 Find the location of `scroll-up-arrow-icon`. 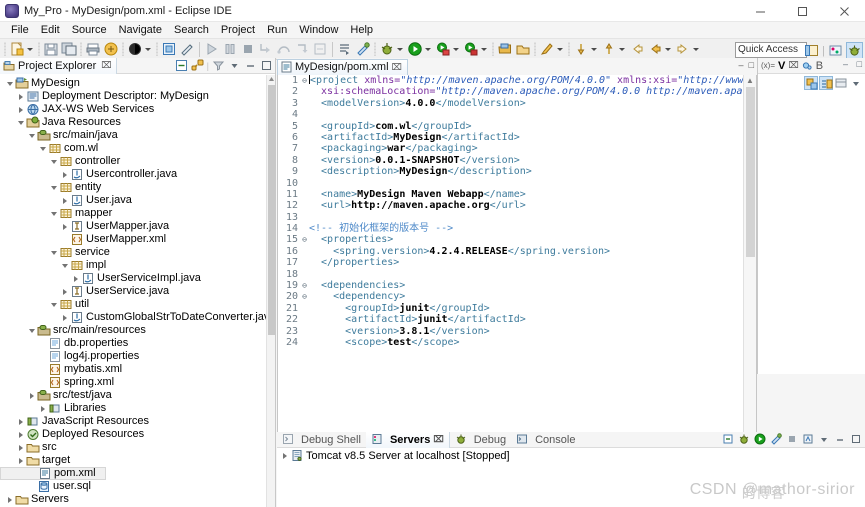

scroll-up-arrow-icon is located at coordinates (271, 79).